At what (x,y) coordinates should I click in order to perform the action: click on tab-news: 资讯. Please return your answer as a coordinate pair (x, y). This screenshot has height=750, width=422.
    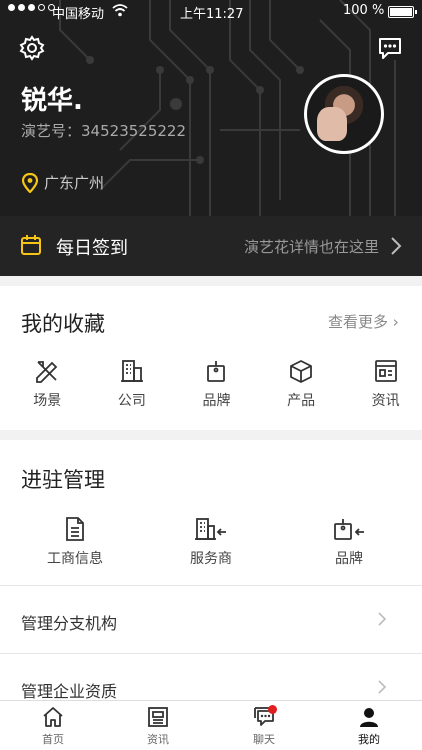
    Looking at the image, I should click on (158, 726).